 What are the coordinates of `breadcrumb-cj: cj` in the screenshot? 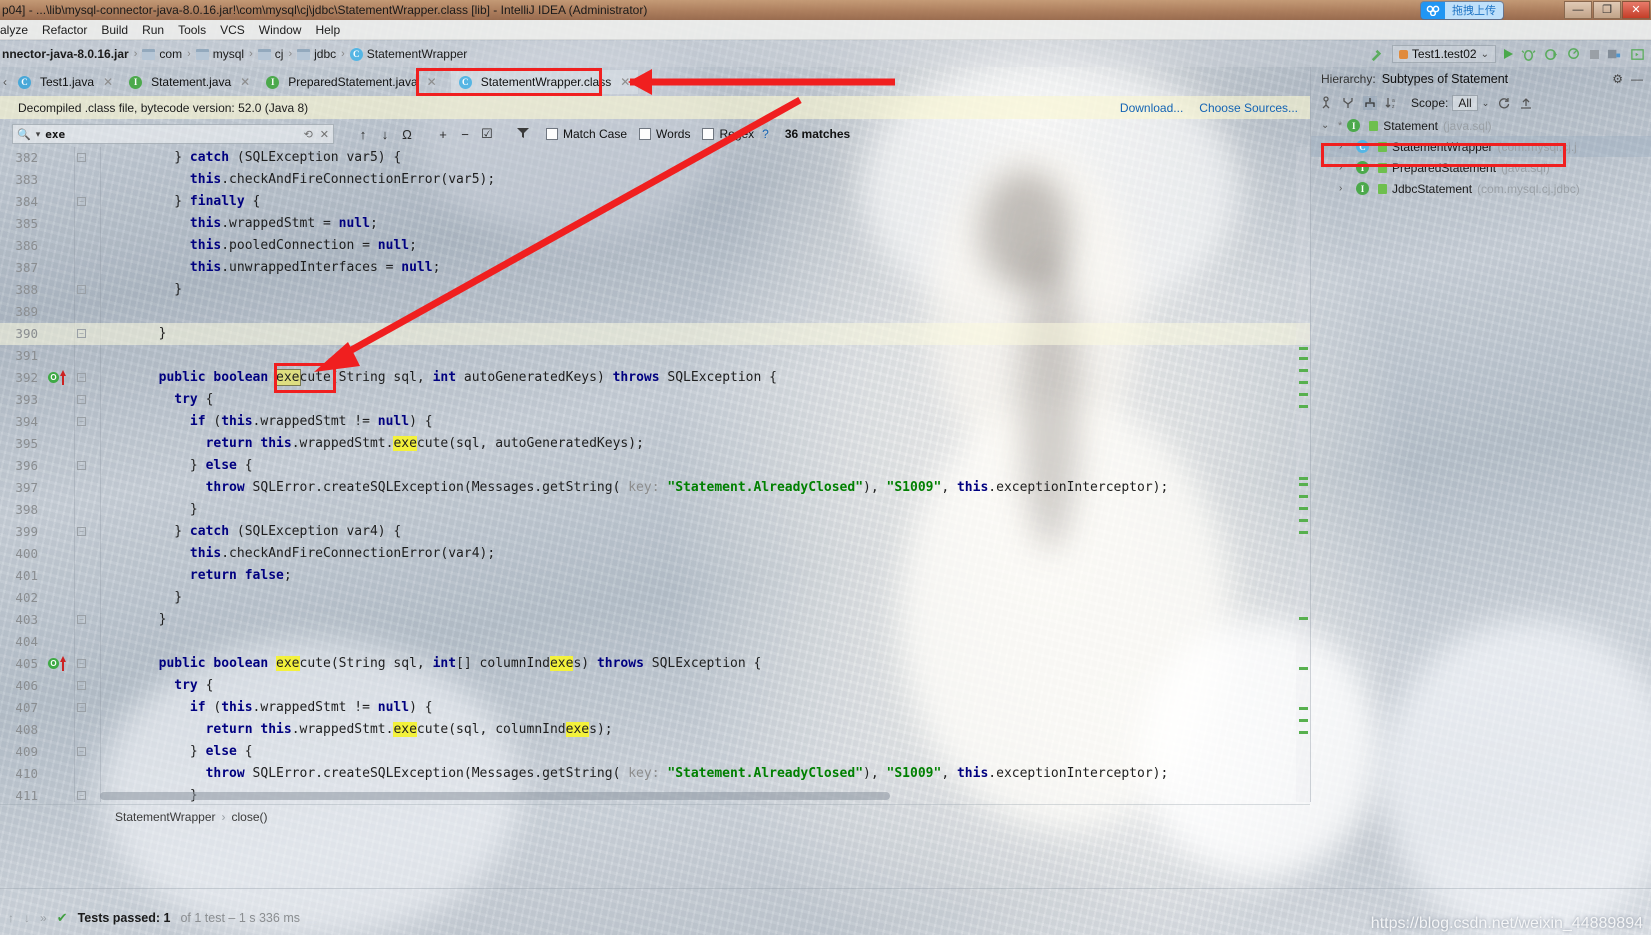 It's located at (270, 54).